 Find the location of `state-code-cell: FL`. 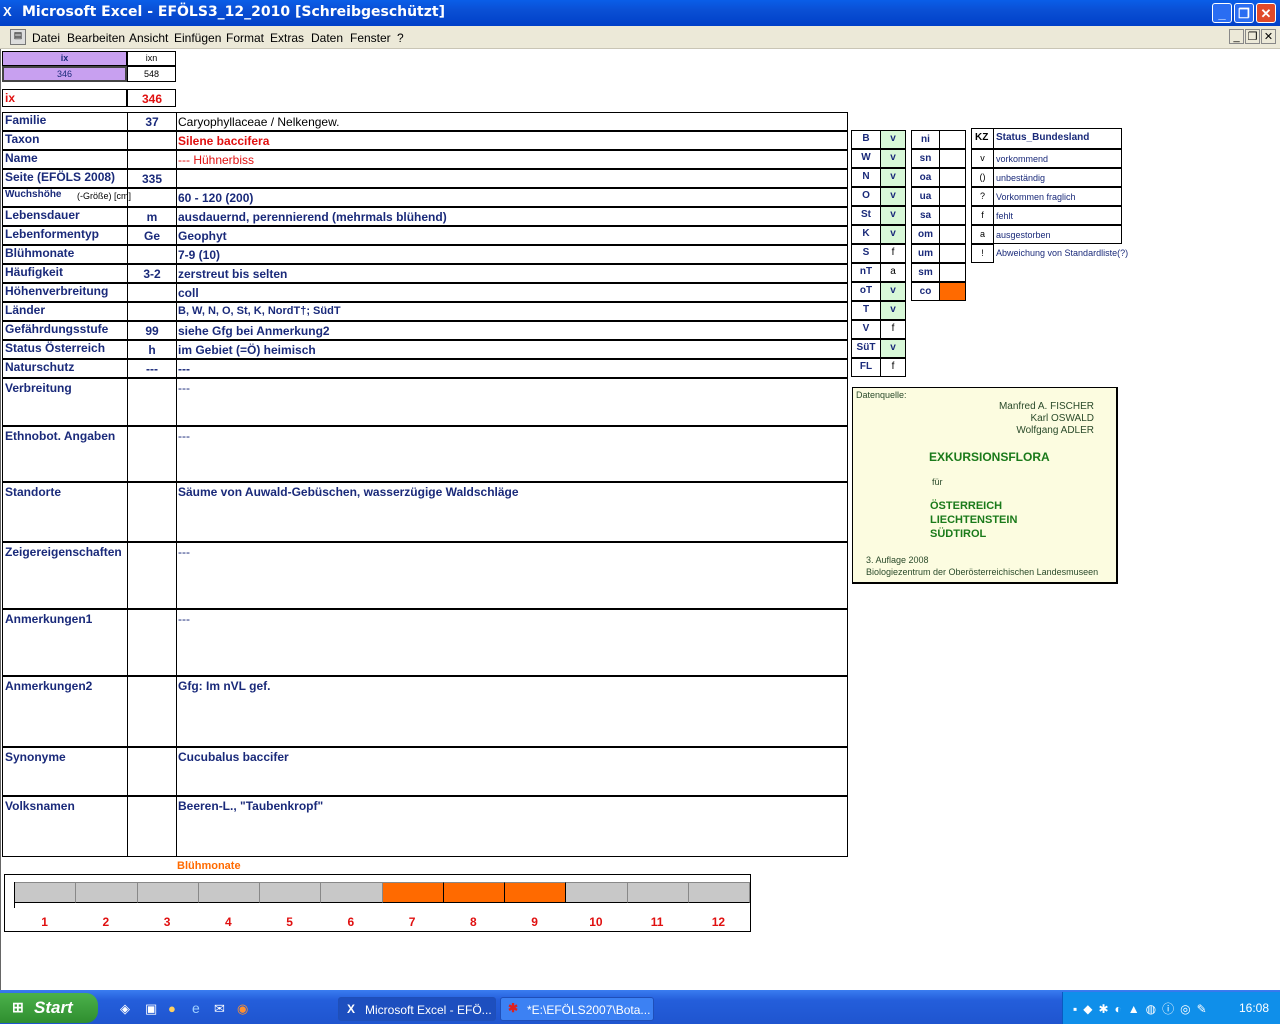

state-code-cell: FL is located at coordinates (866, 367).